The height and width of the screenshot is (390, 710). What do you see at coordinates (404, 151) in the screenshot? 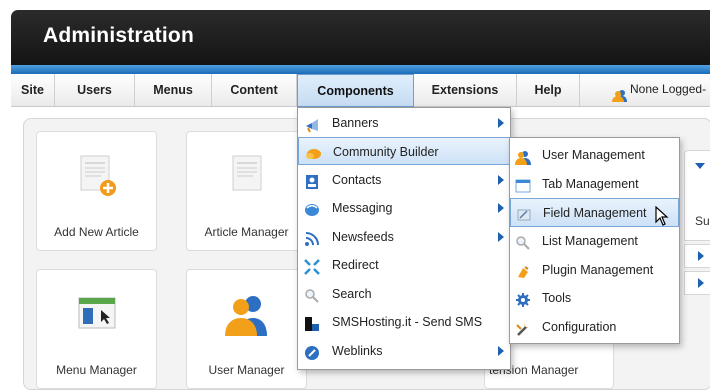
I see `menu-item-community-builder: Community Builder` at bounding box center [404, 151].